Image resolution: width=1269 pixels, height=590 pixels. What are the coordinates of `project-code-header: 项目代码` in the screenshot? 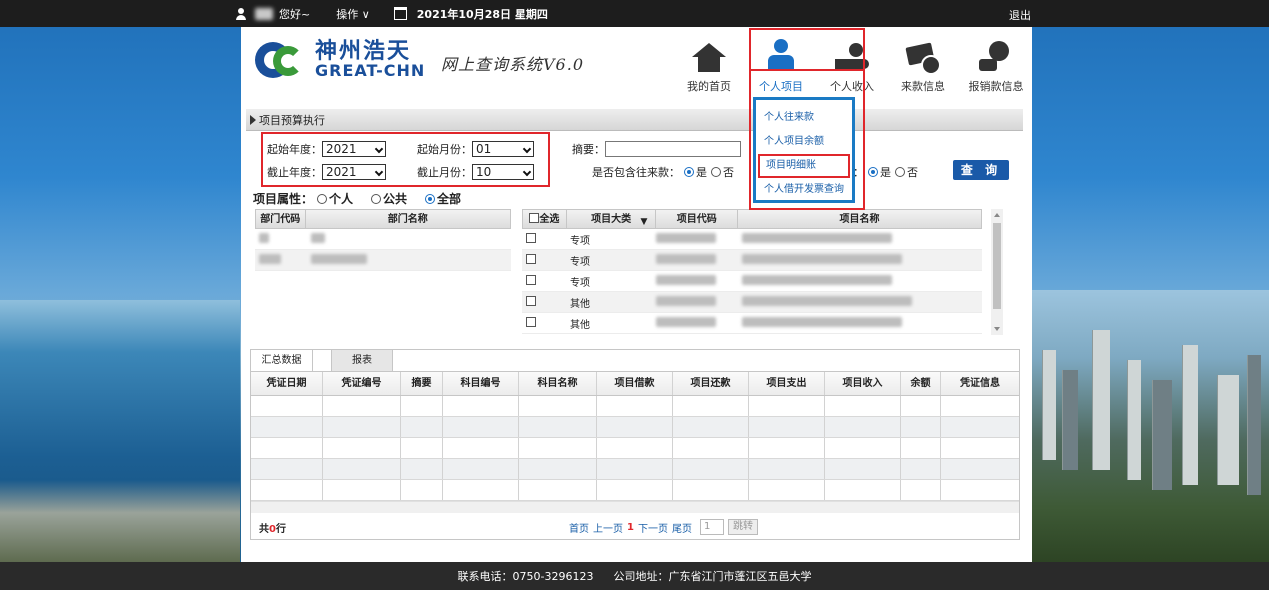 It's located at (697, 219).